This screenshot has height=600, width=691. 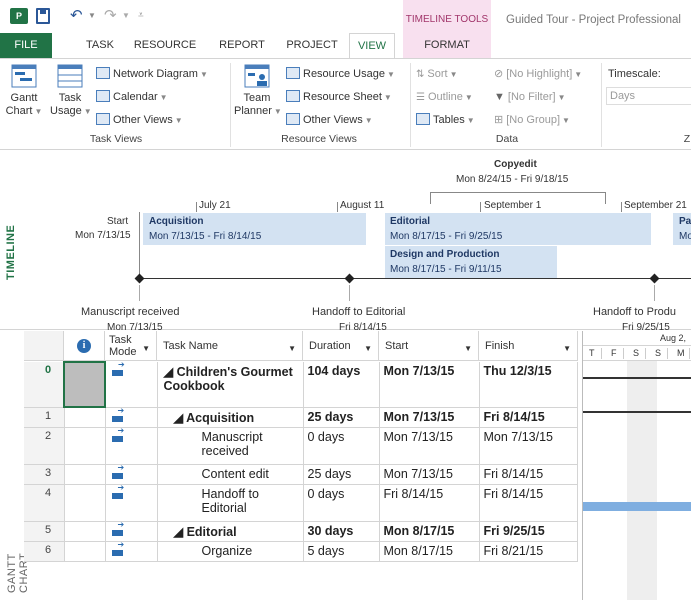 What do you see at coordinates (528, 385) in the screenshot?
I see `finish-cell: Thu 12/3/15` at bounding box center [528, 385].